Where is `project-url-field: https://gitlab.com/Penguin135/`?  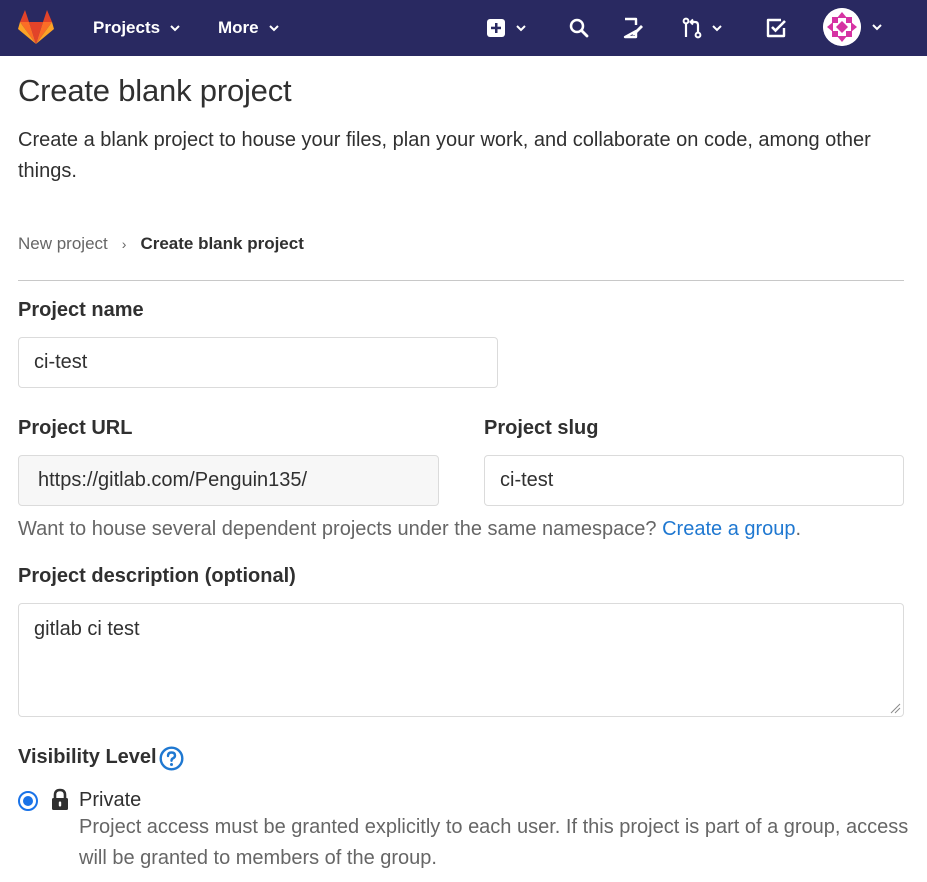
project-url-field: https://gitlab.com/Penguin135/ is located at coordinates (228, 480).